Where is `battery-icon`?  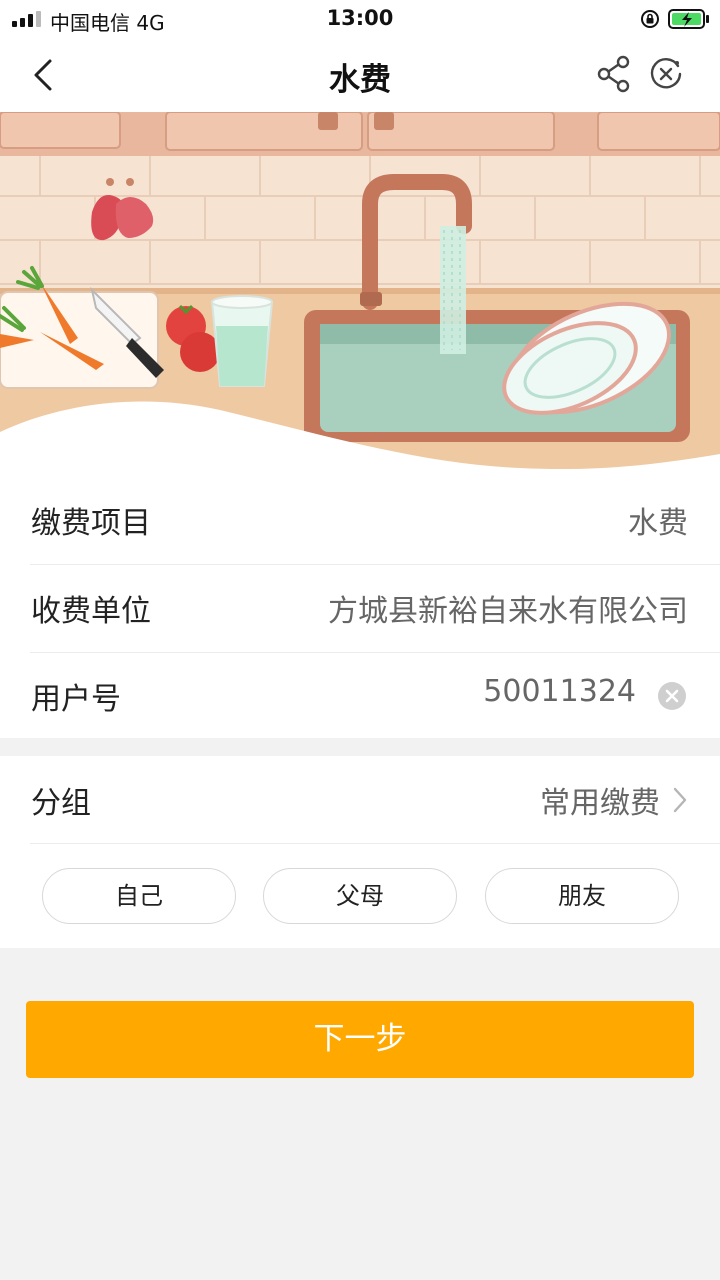
battery-icon is located at coordinates (688, 19).